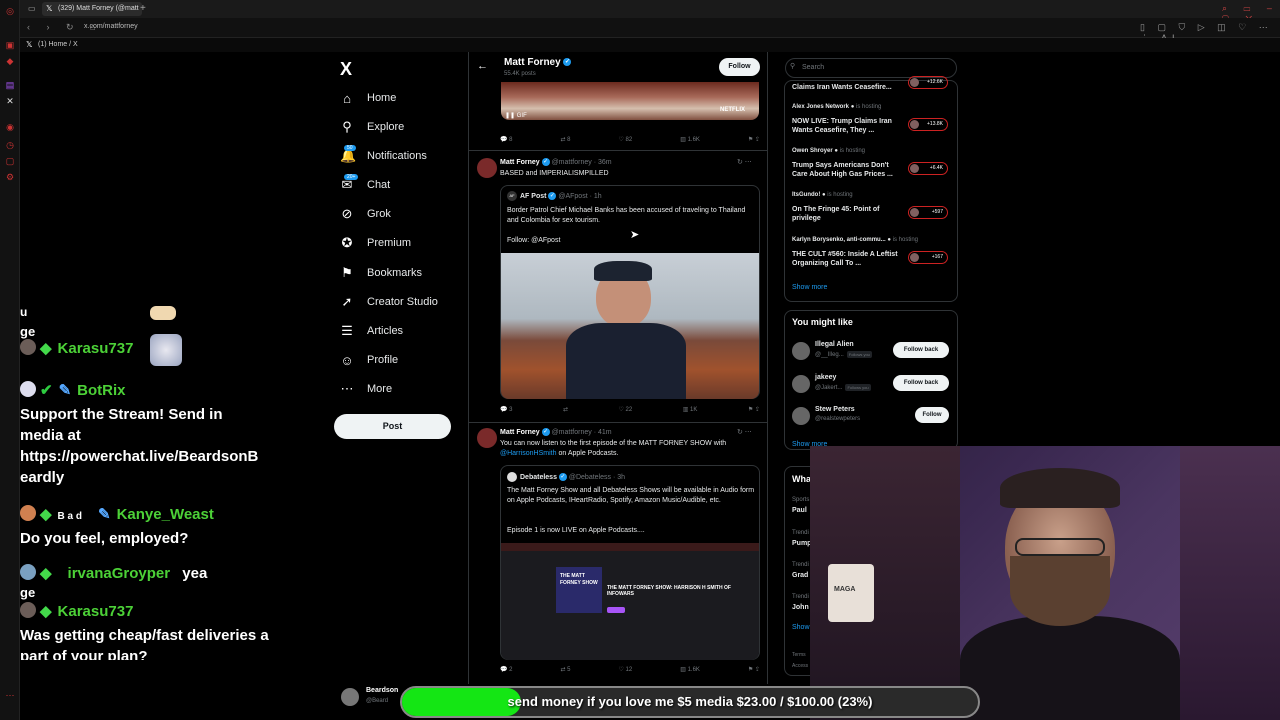 This screenshot has height=720, width=1280. What do you see at coordinates (482, 66) in the screenshot?
I see `back-arrow-icon: ←` at bounding box center [482, 66].